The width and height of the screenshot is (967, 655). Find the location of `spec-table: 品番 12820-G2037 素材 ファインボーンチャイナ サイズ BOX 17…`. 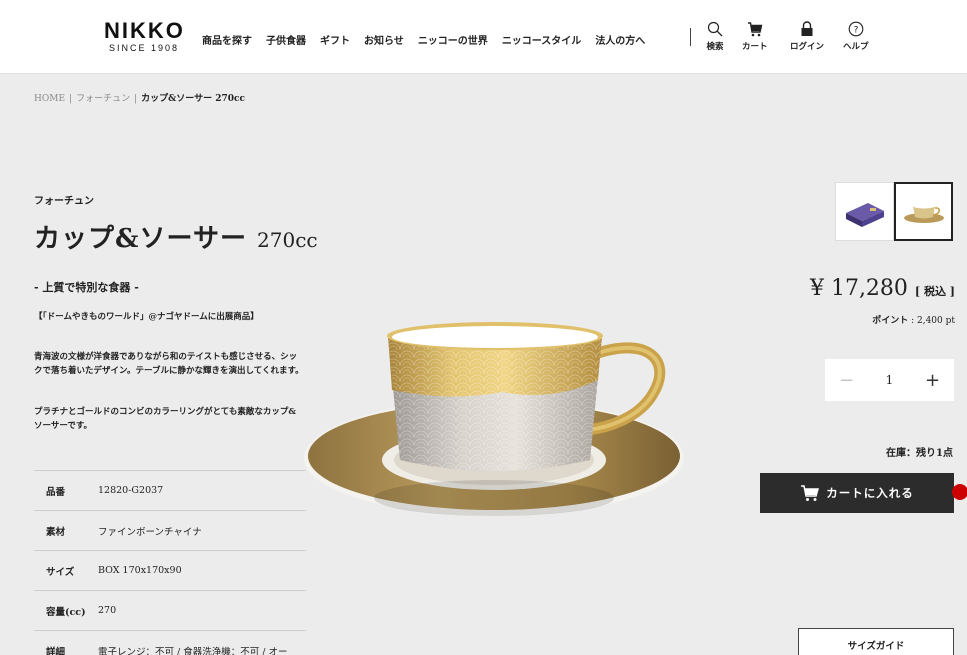

spec-table: 品番 12820-G2037 素材 ファインボーンチャイナ サイズ BOX 17… is located at coordinates (170, 562).